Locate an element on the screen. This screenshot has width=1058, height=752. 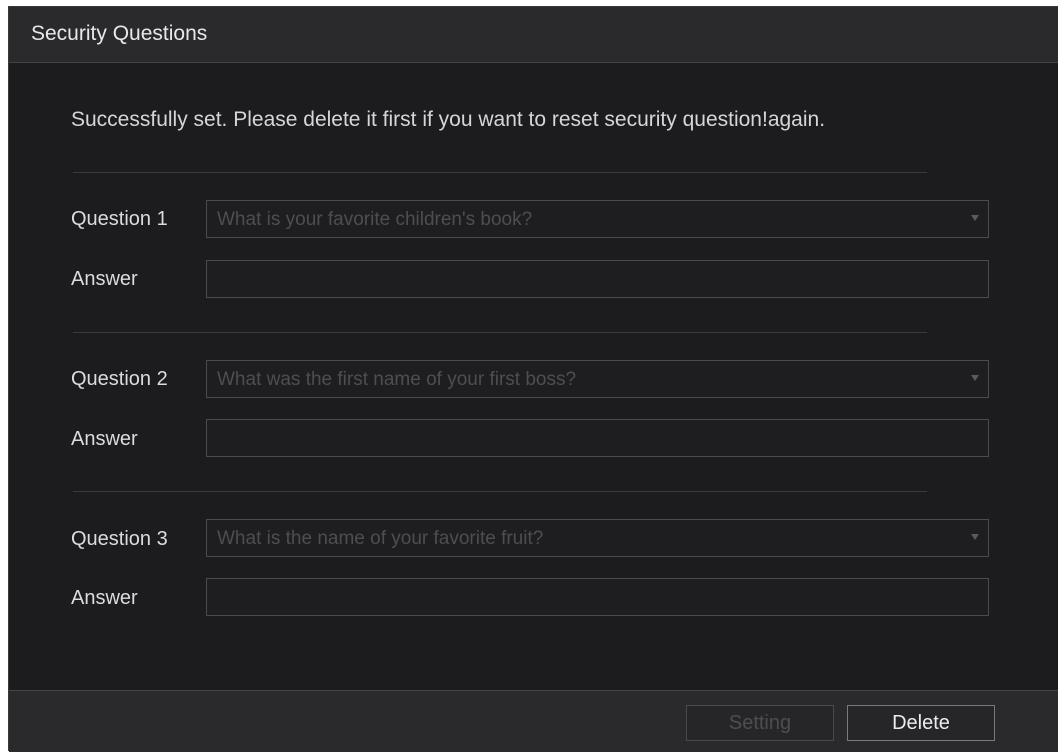
dialog-title: Security Questions is located at coordinates (119, 33).